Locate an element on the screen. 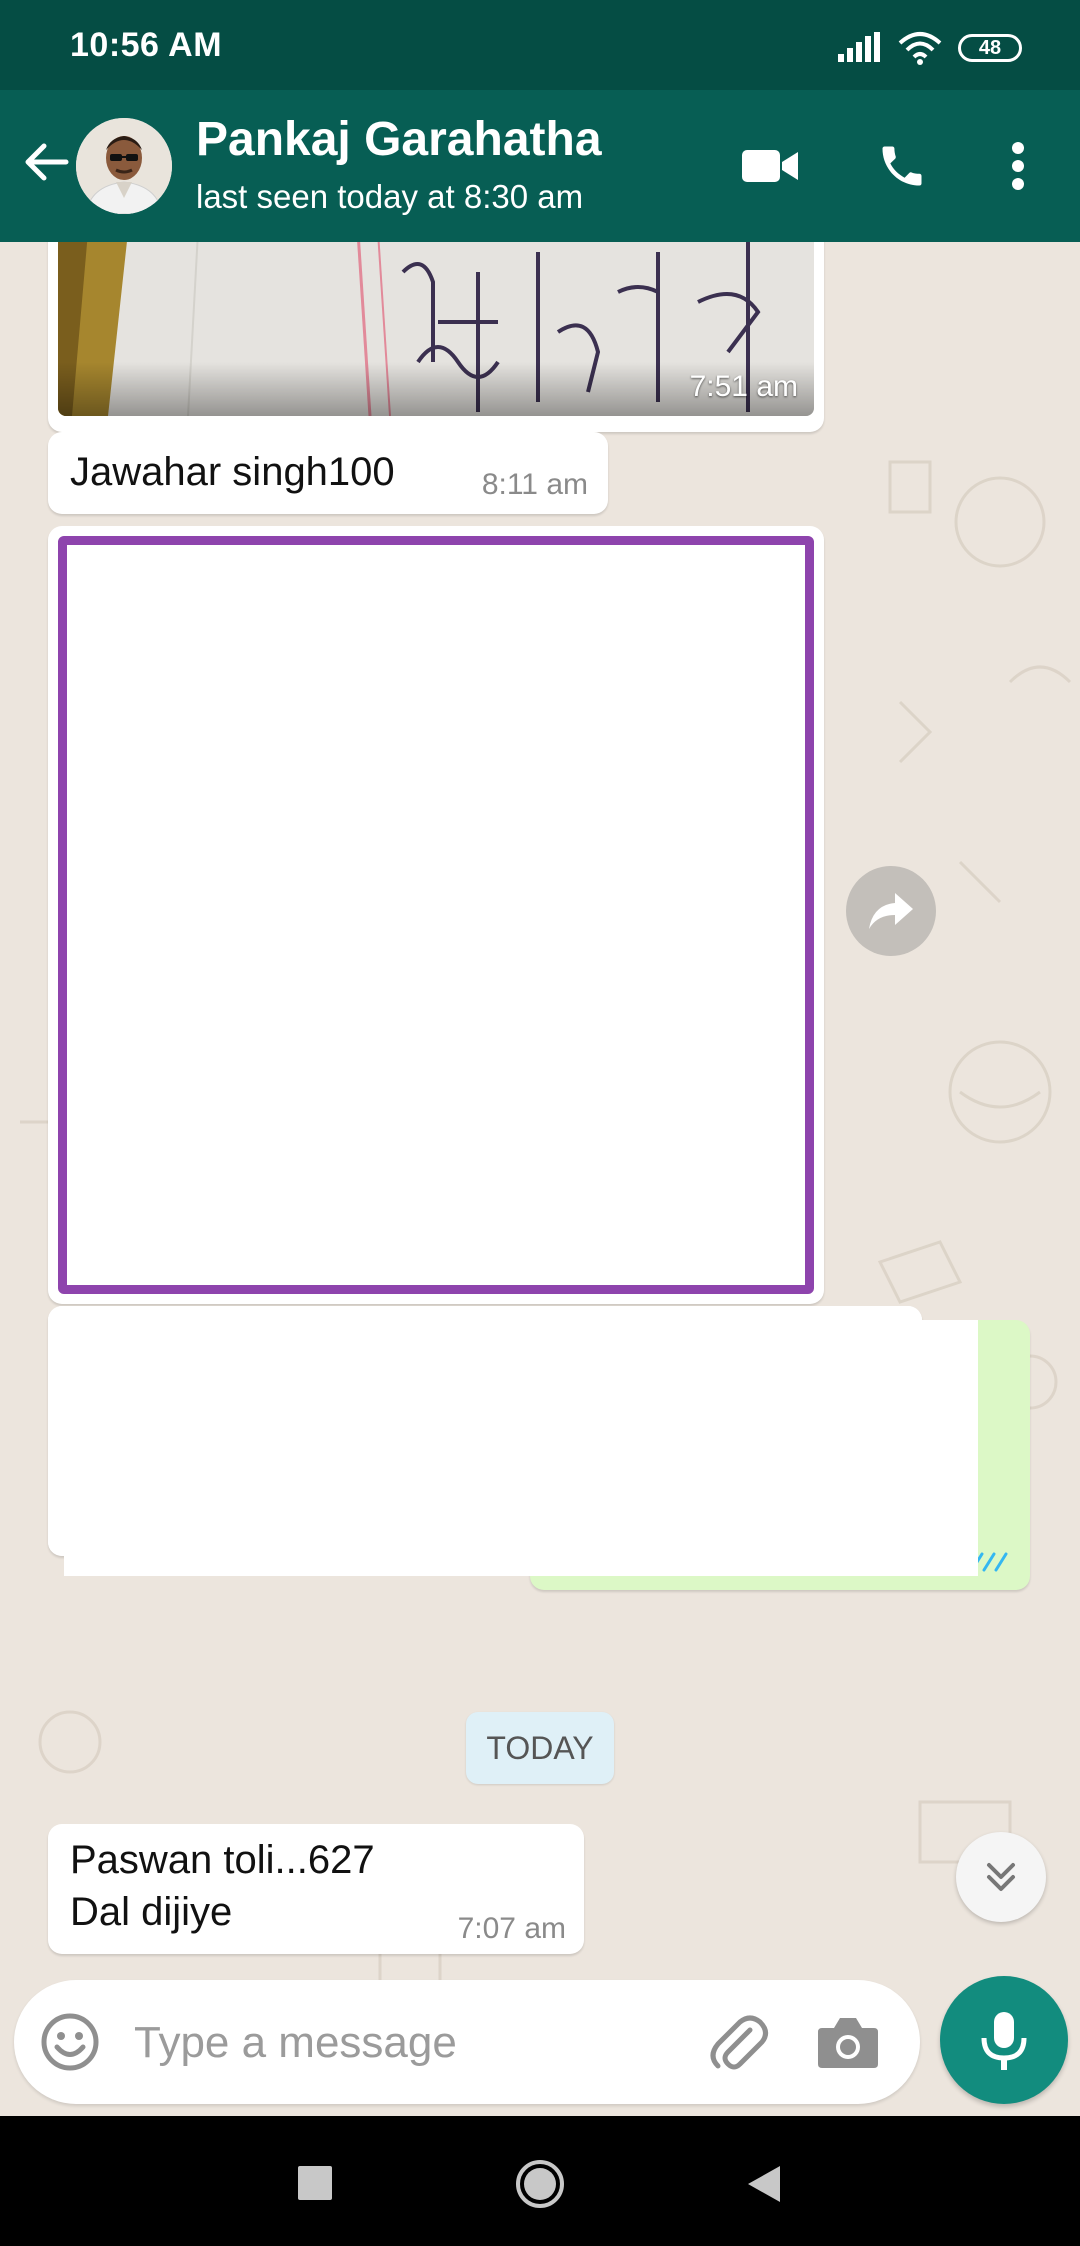  avatar-photo is located at coordinates (124, 166).